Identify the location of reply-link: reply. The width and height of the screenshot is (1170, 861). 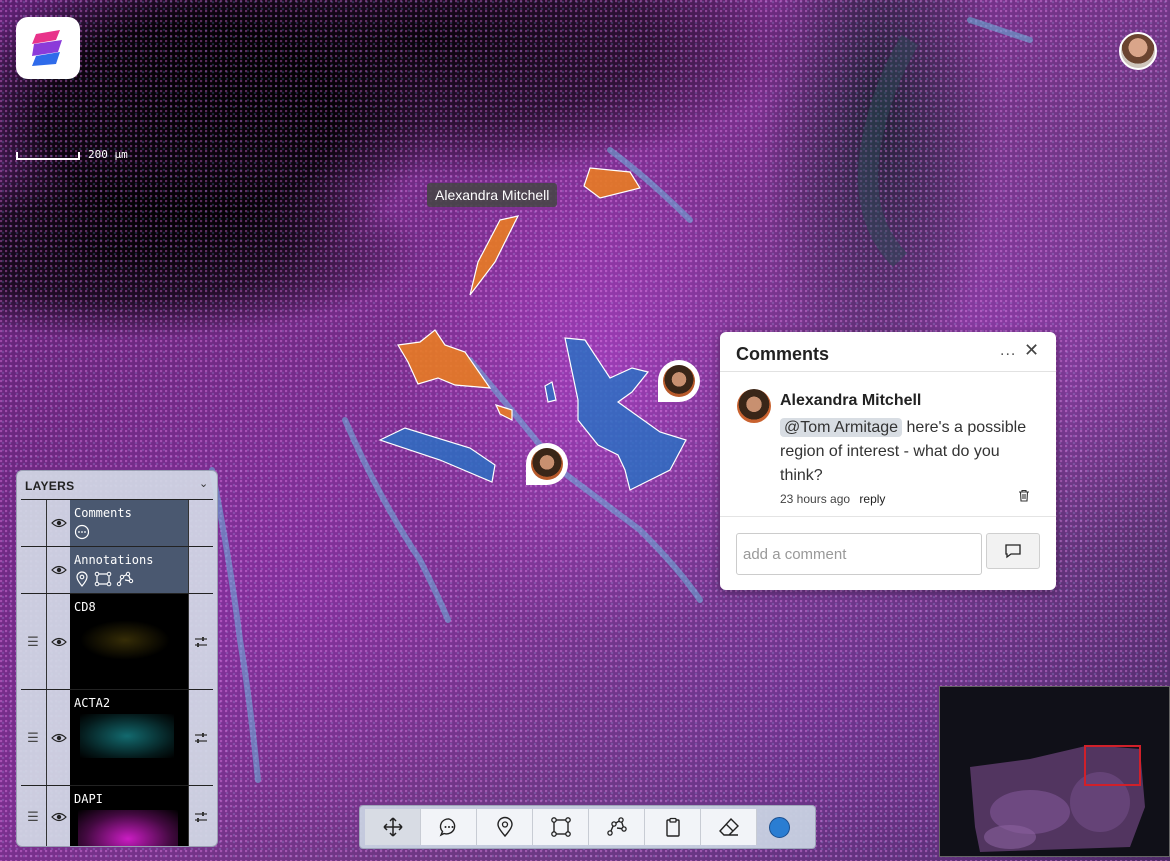
(872, 499).